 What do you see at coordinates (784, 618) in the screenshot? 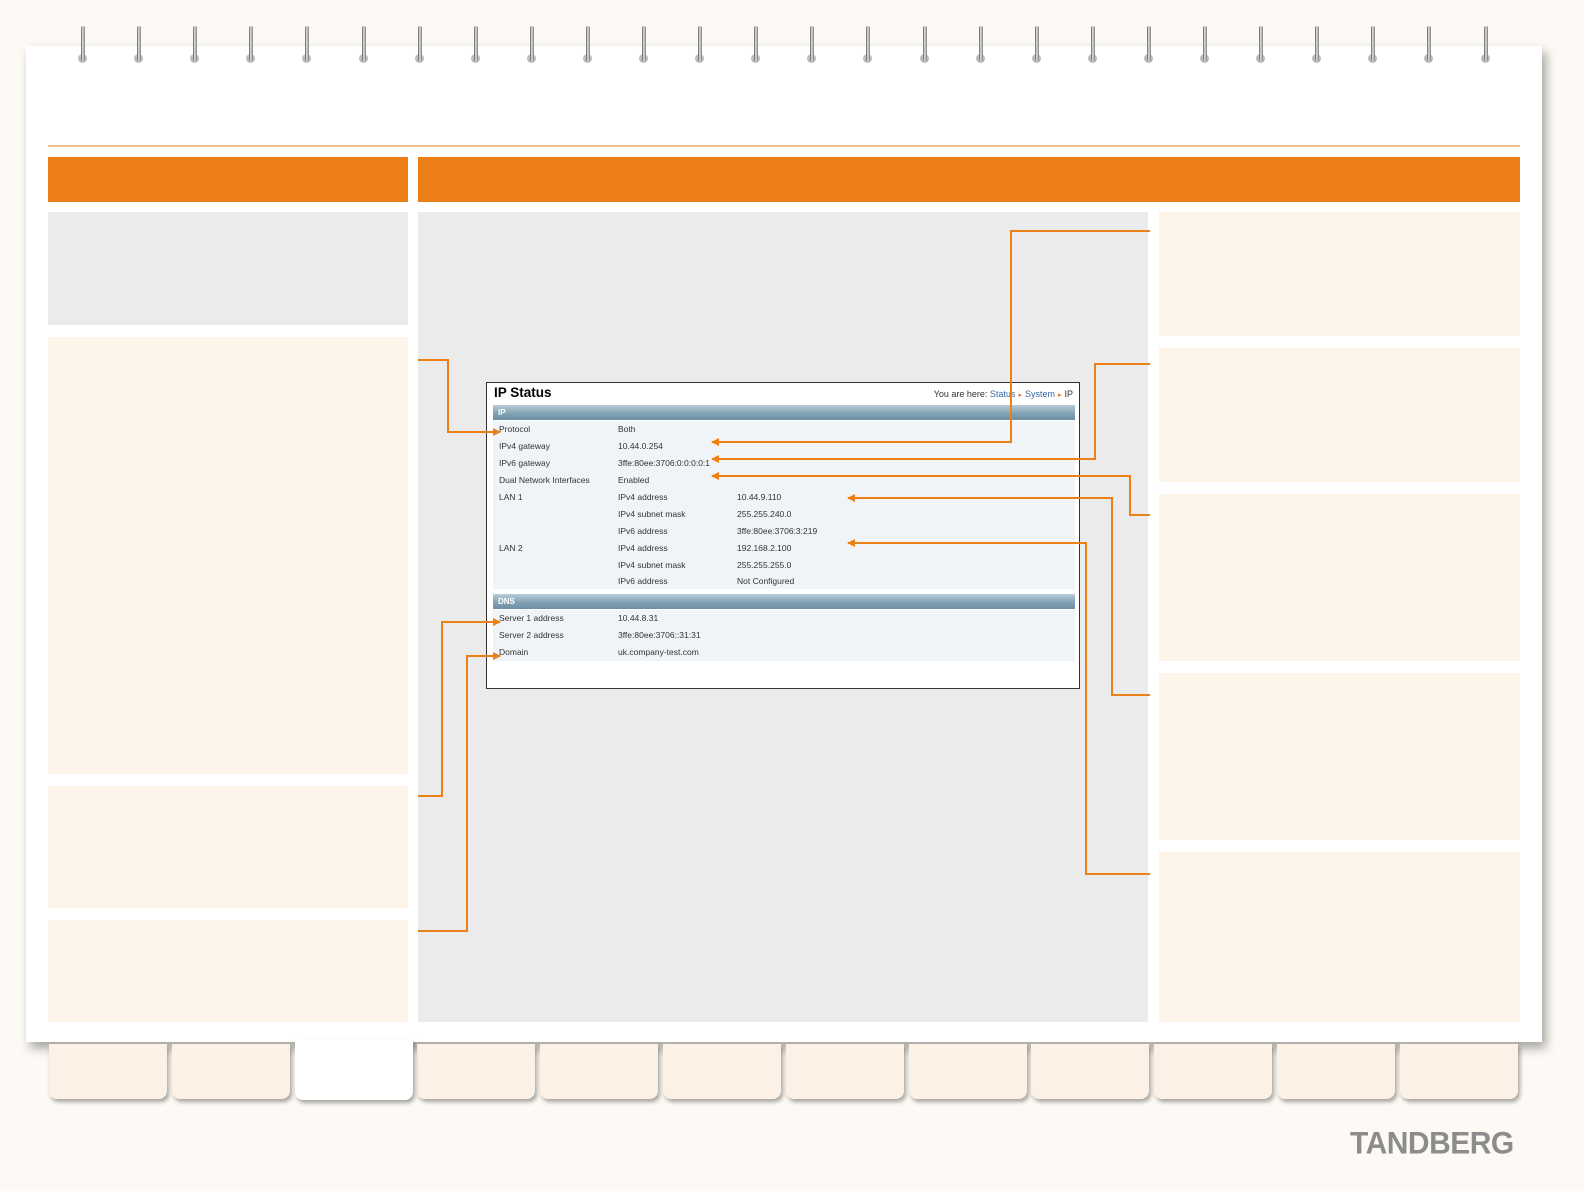
I see `table-row: Server 1 address 10.44.8.31` at bounding box center [784, 618].